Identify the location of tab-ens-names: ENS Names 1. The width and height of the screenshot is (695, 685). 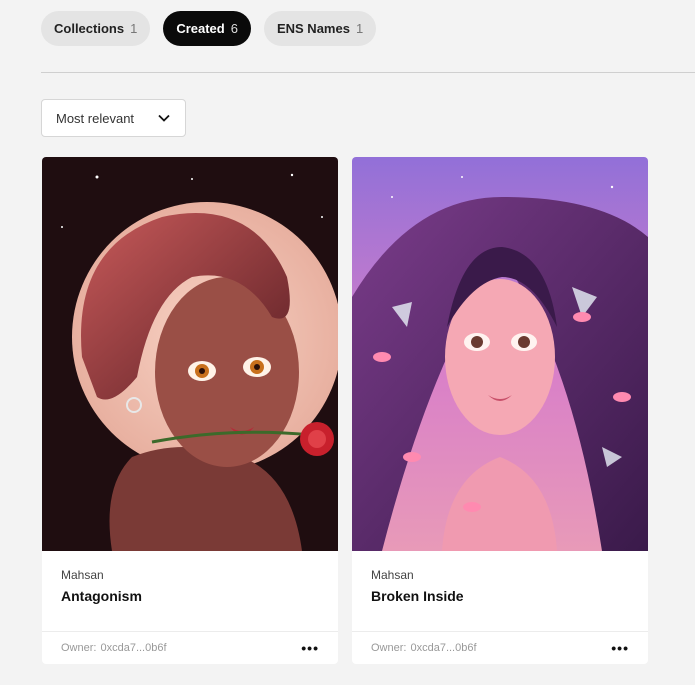
(320, 28).